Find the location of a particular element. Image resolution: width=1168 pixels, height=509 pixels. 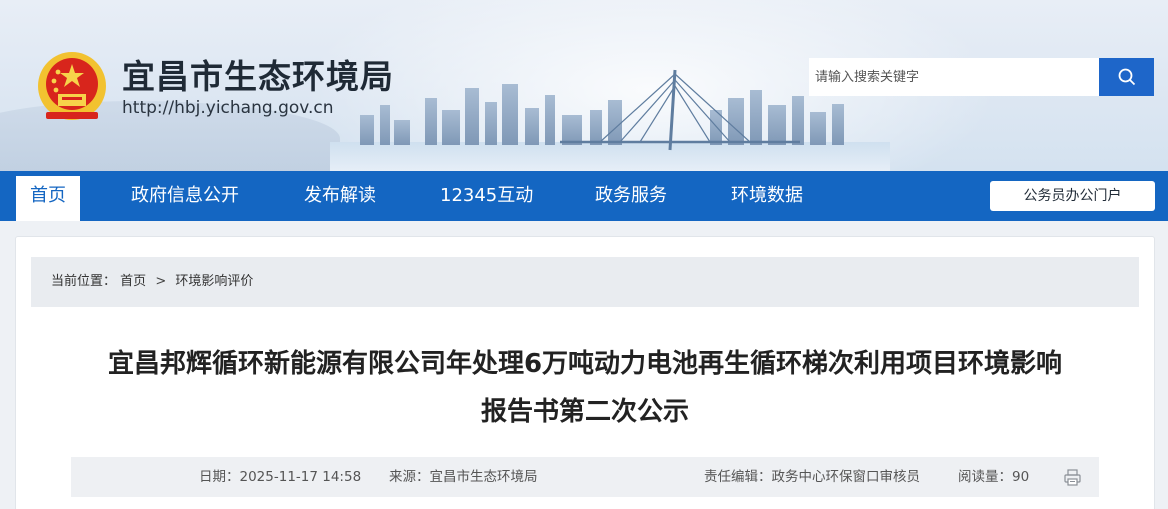

meta-source: 来源：宜昌市生态环境局 is located at coordinates (463, 477).